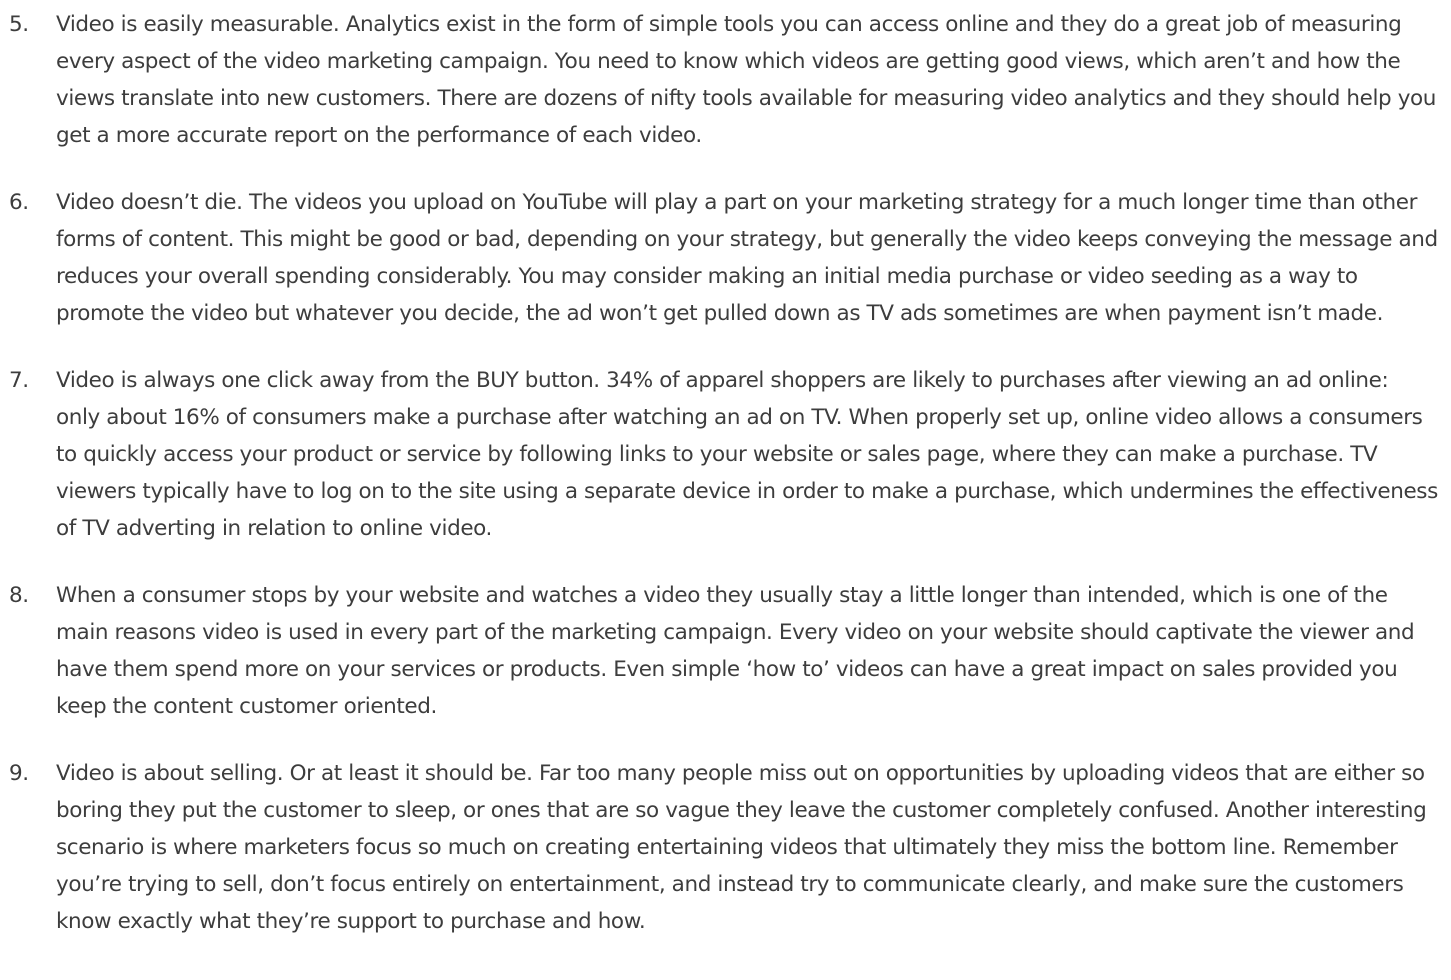 The height and width of the screenshot is (980, 1451). What do you see at coordinates (19, 202) in the screenshot?
I see `list-item-number: 6.` at bounding box center [19, 202].